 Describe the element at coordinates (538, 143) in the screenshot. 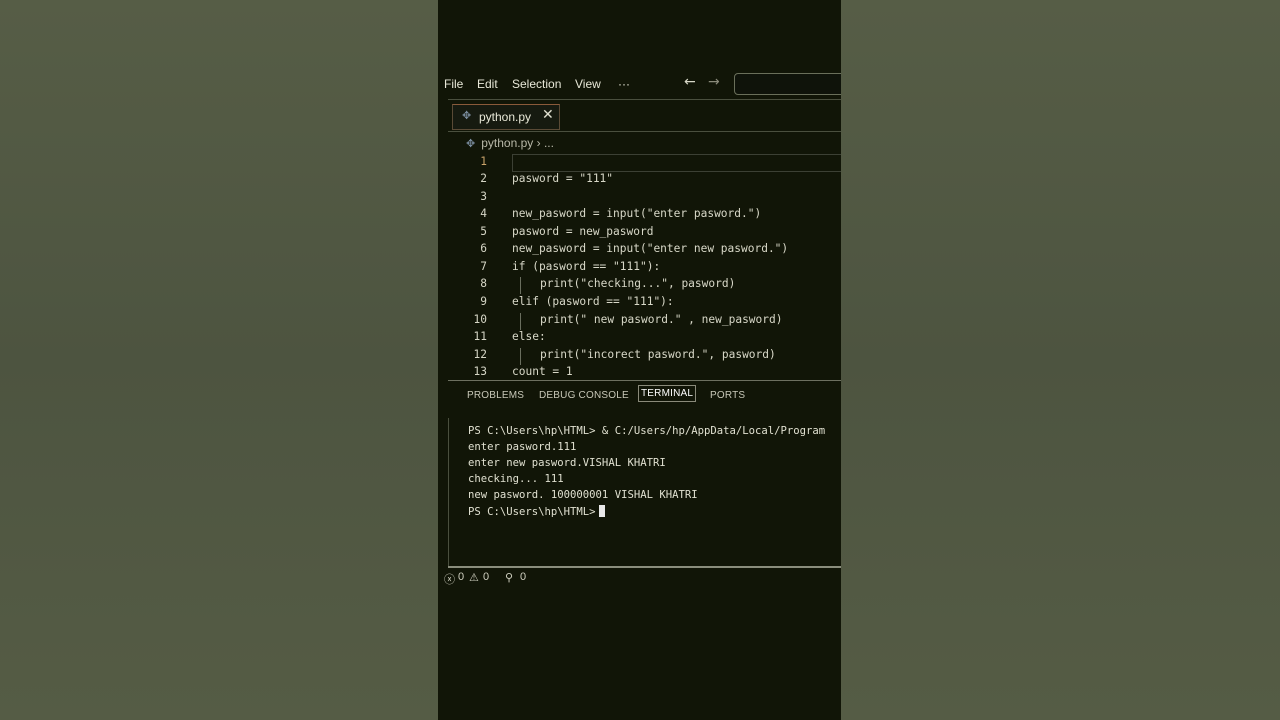

I see `chevron-right-icon: ›` at that location.